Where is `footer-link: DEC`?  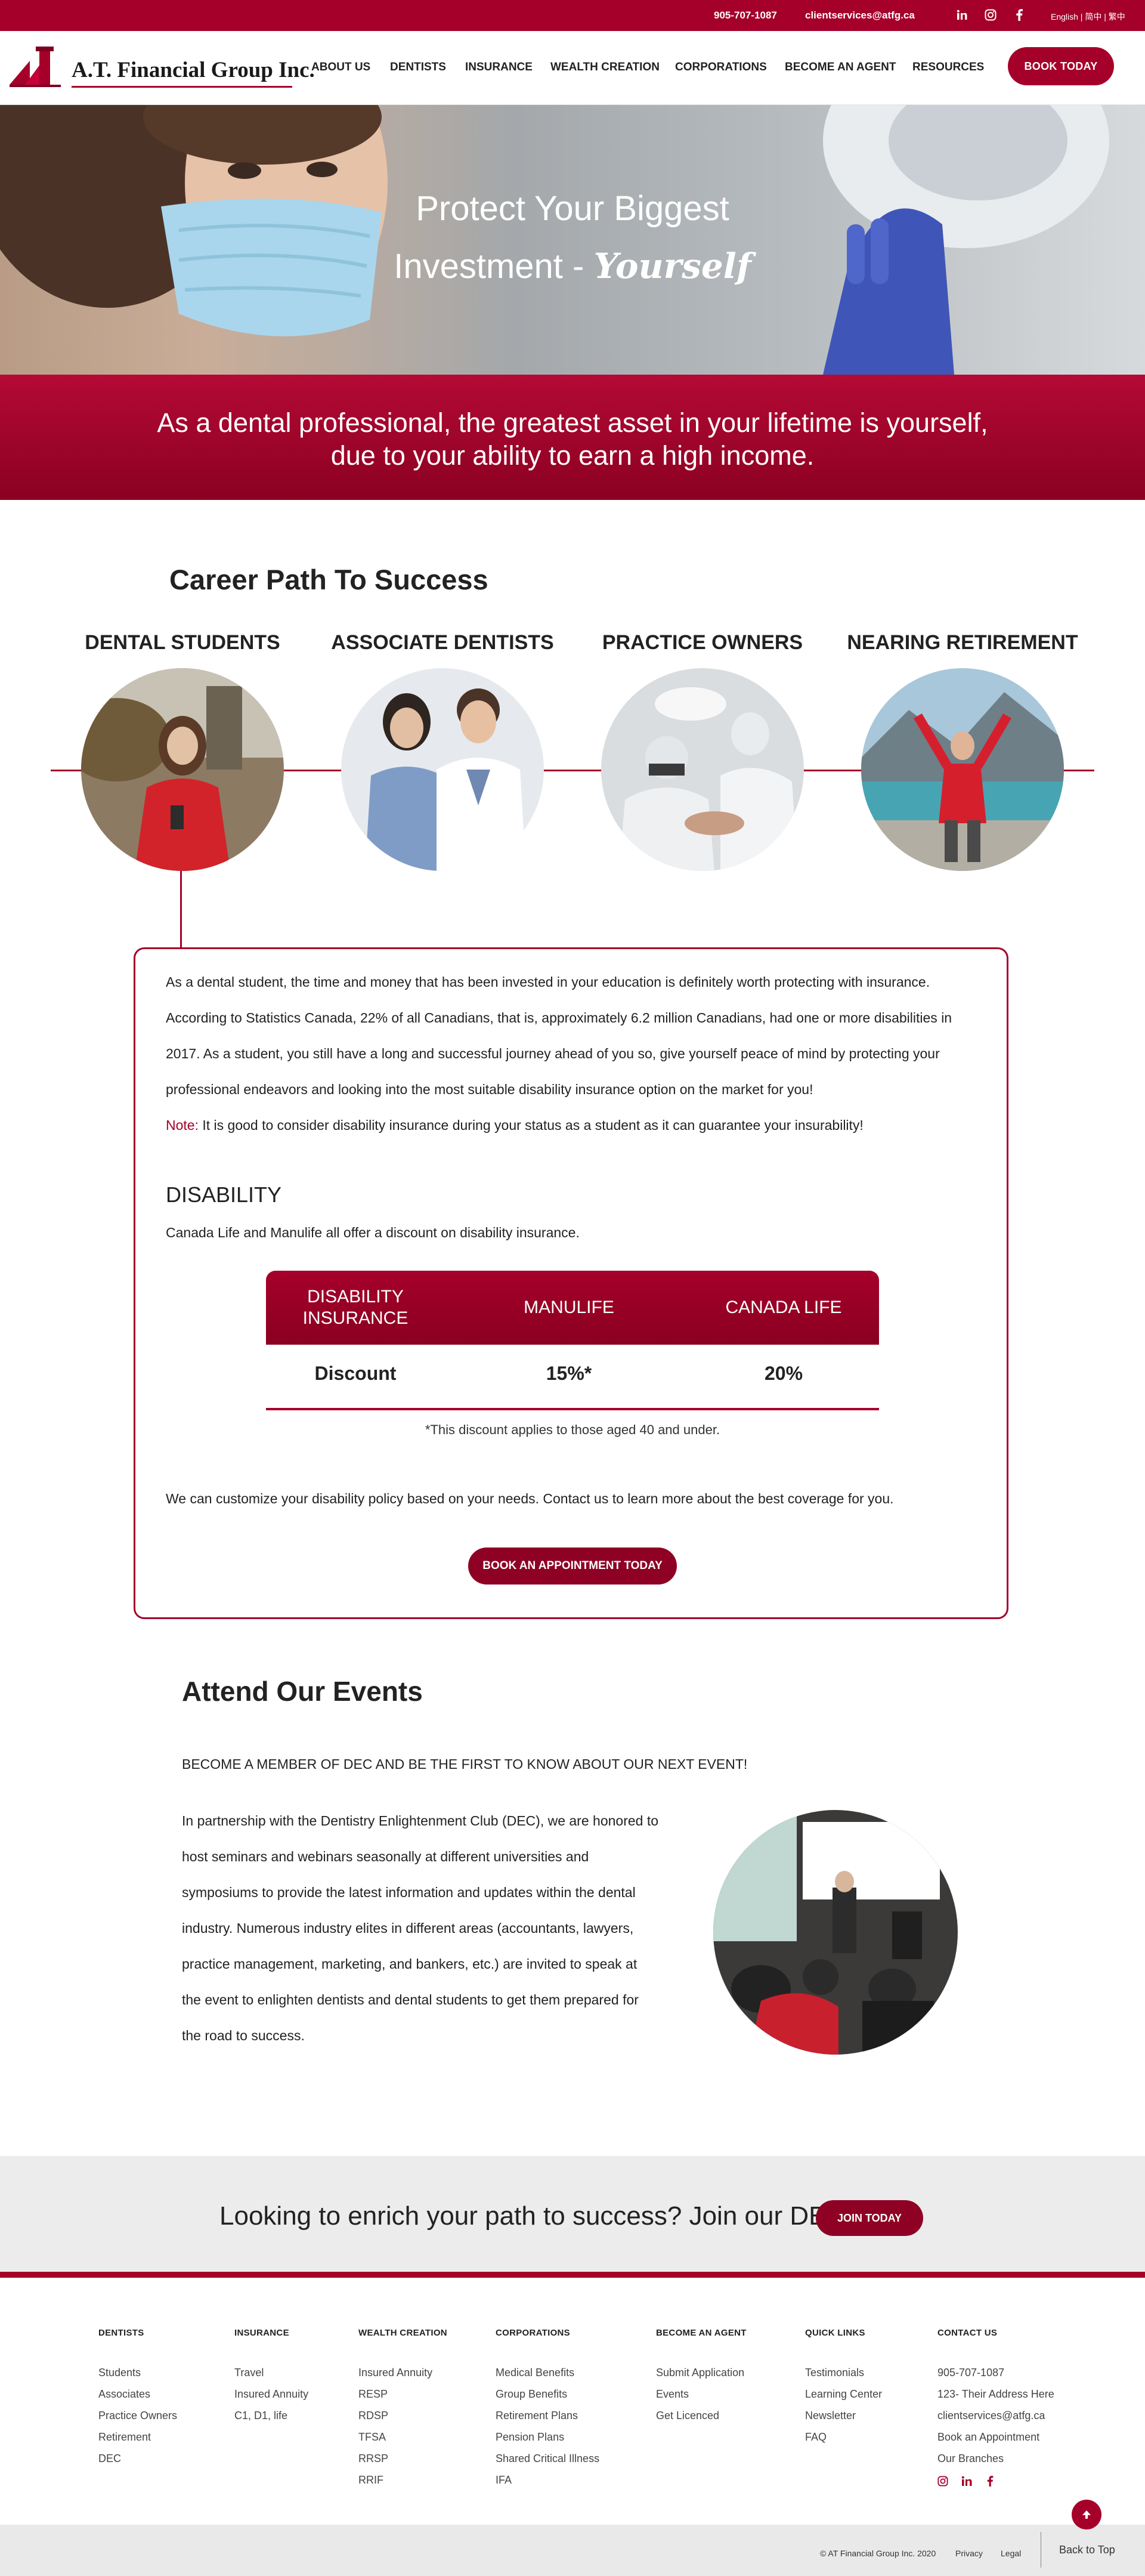 footer-link: DEC is located at coordinates (137, 2459).